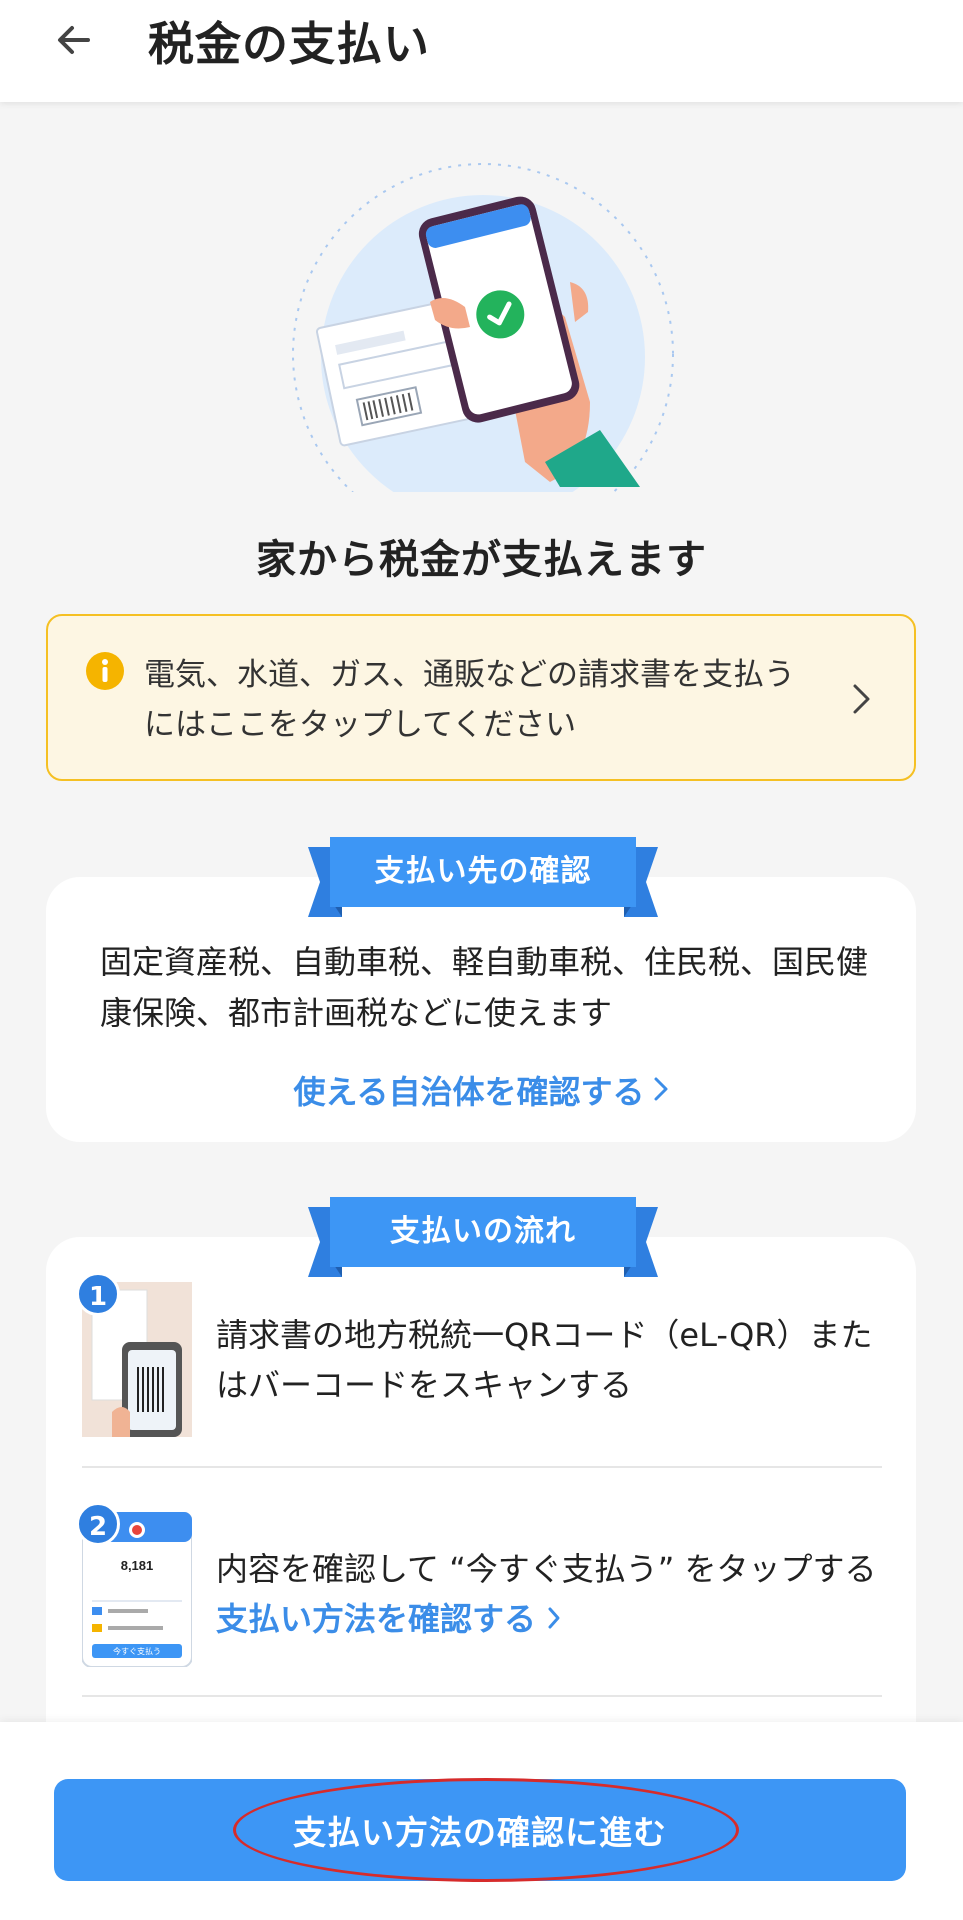  Describe the element at coordinates (105, 671) in the screenshot. I see `info-icon` at that location.